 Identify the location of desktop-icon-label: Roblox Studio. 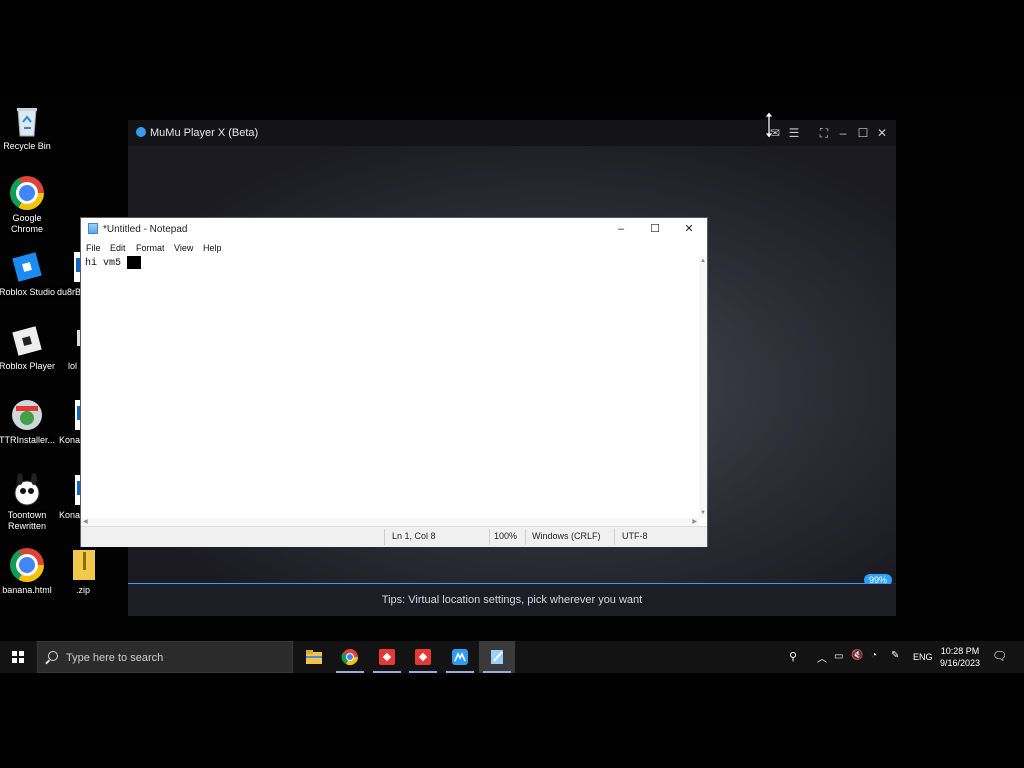
(28, 292).